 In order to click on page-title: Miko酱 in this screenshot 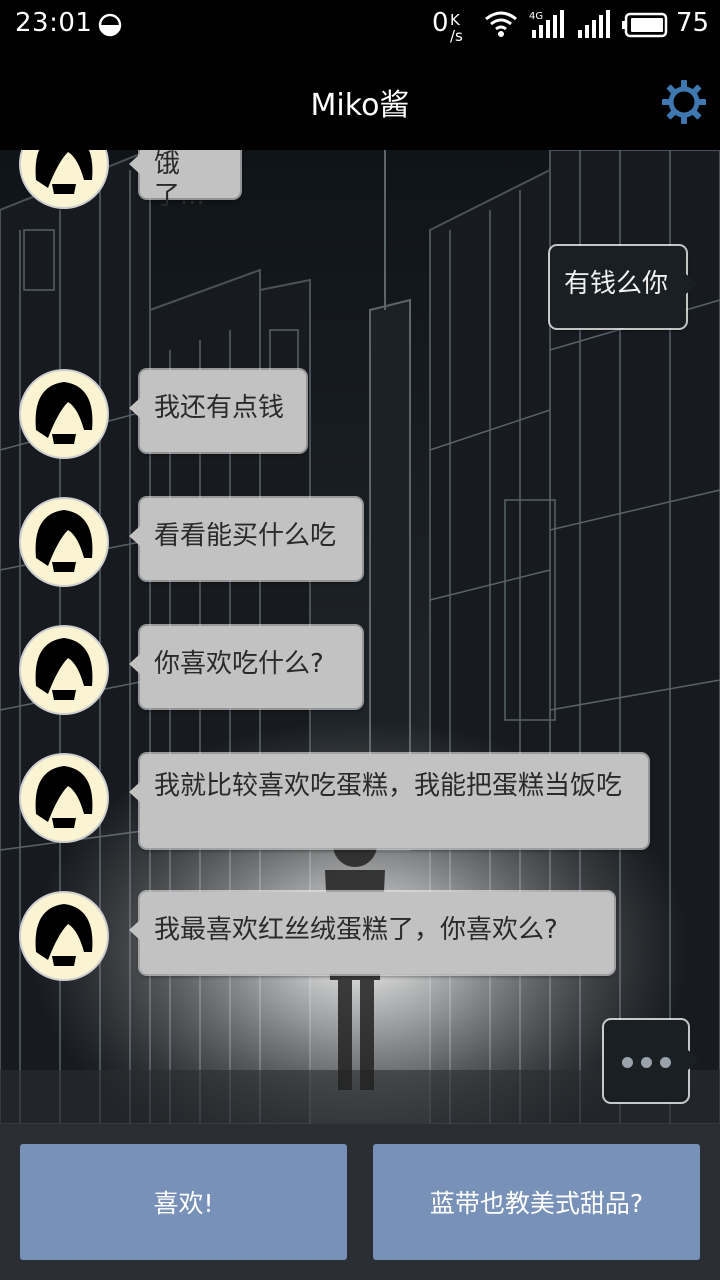, I will do `click(360, 105)`.